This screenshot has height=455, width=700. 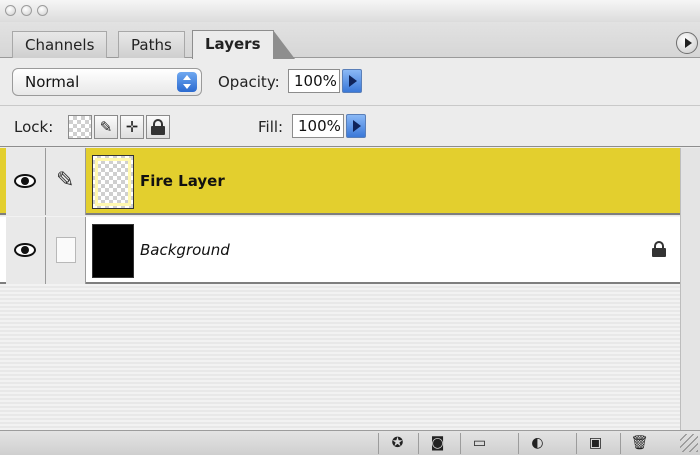 I want to click on fill-slider-arrow-icon, so click(x=356, y=126).